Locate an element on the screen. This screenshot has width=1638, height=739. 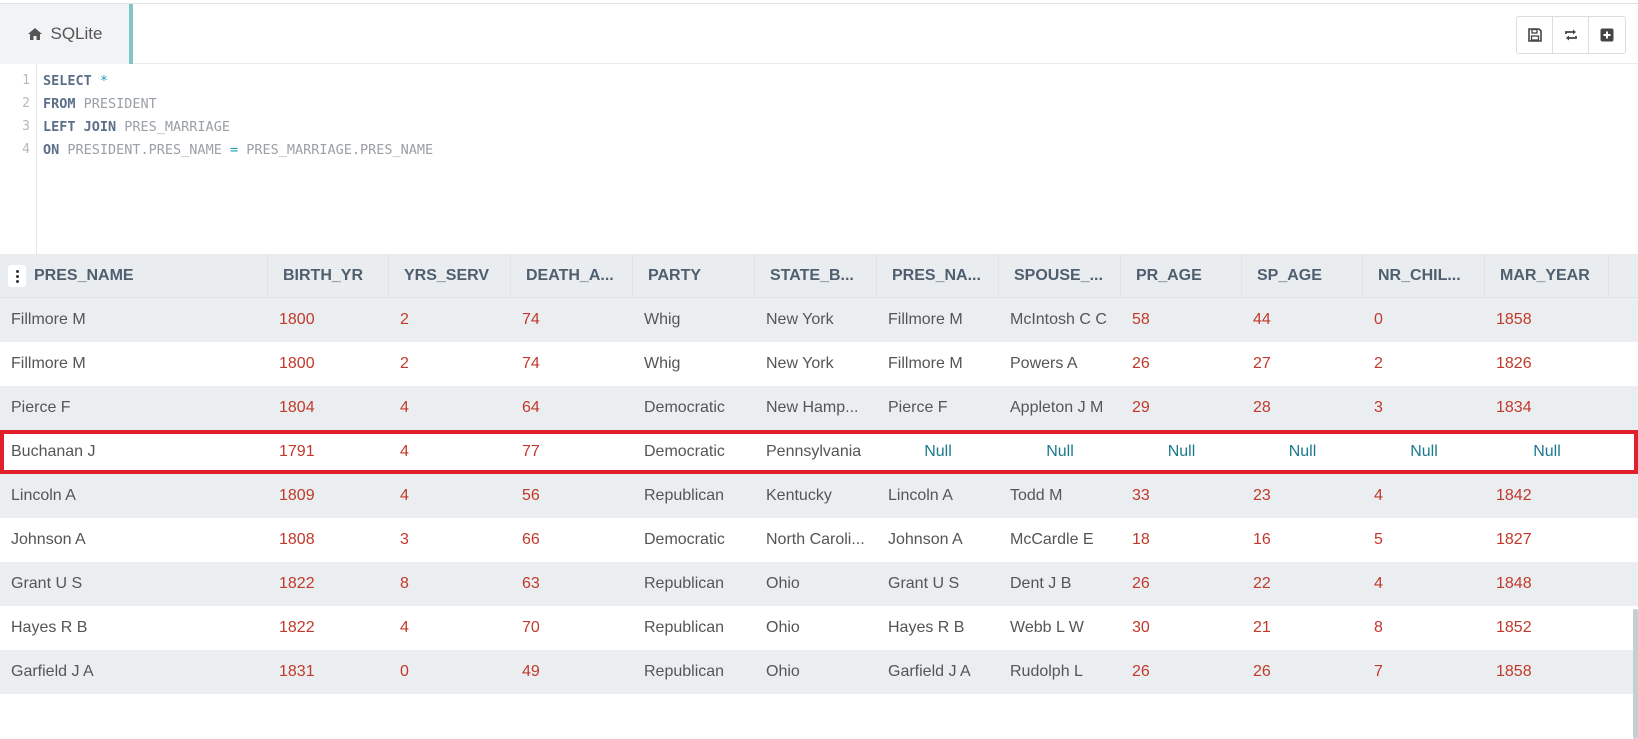
table-cell: McCardle E is located at coordinates (1060, 540).